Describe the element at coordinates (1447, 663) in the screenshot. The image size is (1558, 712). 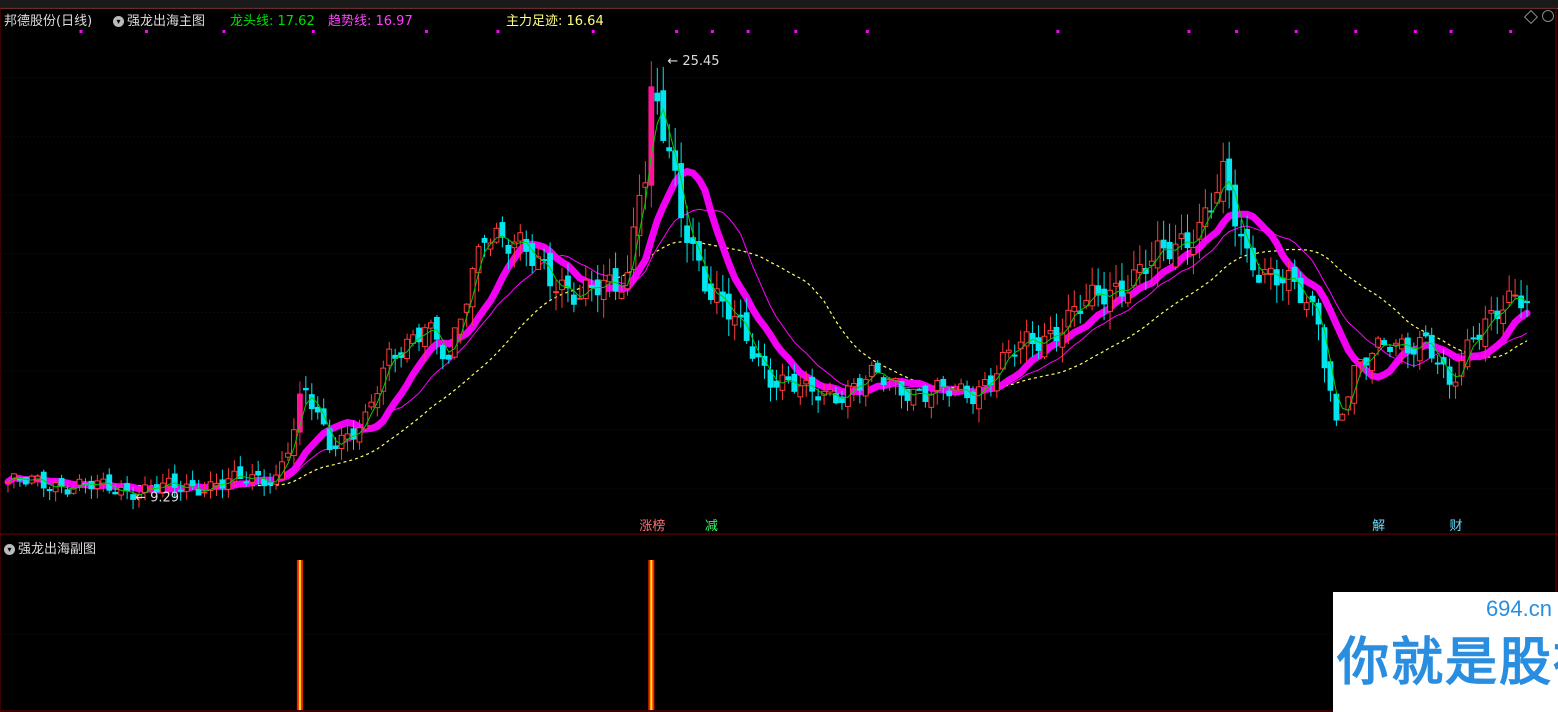
I see `watermark-text: 你就是股神` at that location.